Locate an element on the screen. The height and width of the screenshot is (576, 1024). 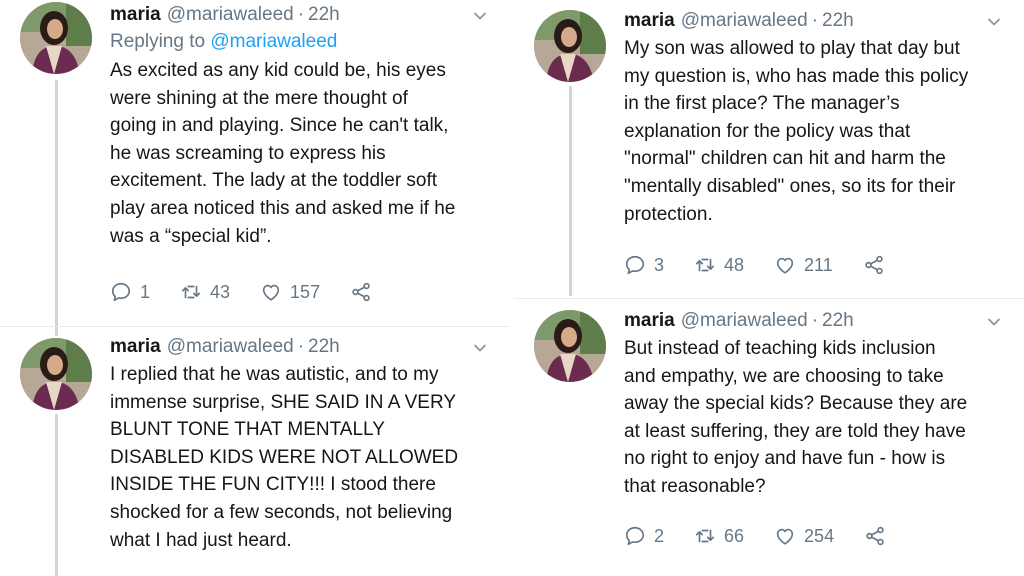
reply-button: 2 is located at coordinates (644, 536).